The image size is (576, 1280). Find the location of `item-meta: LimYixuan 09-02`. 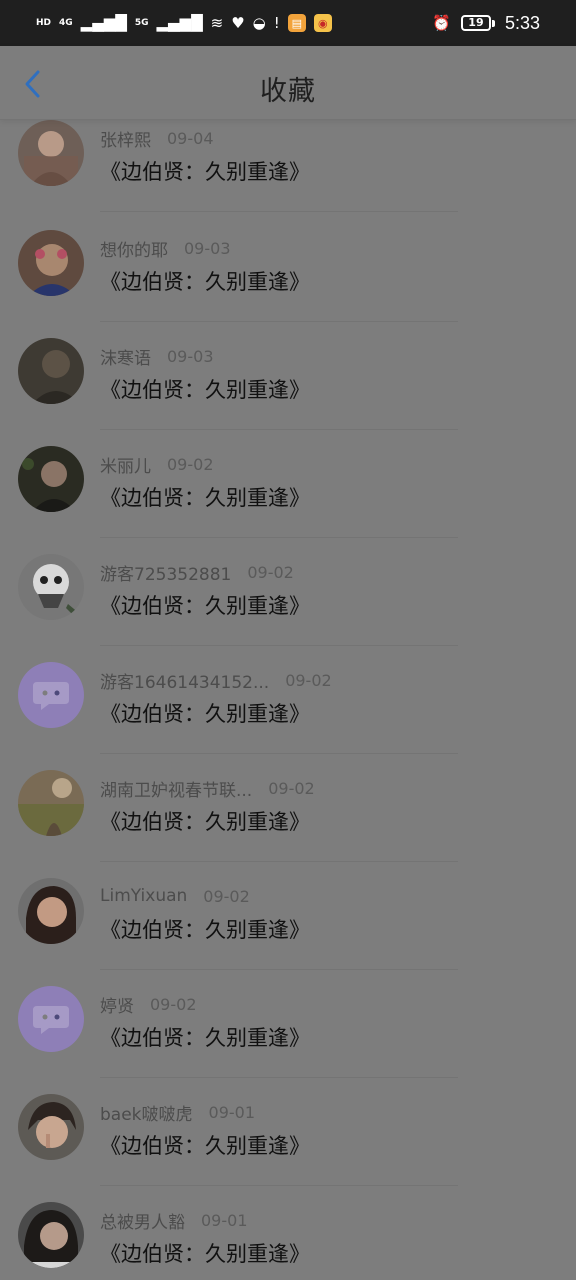

item-meta: LimYixuan 09-02 is located at coordinates (175, 896).